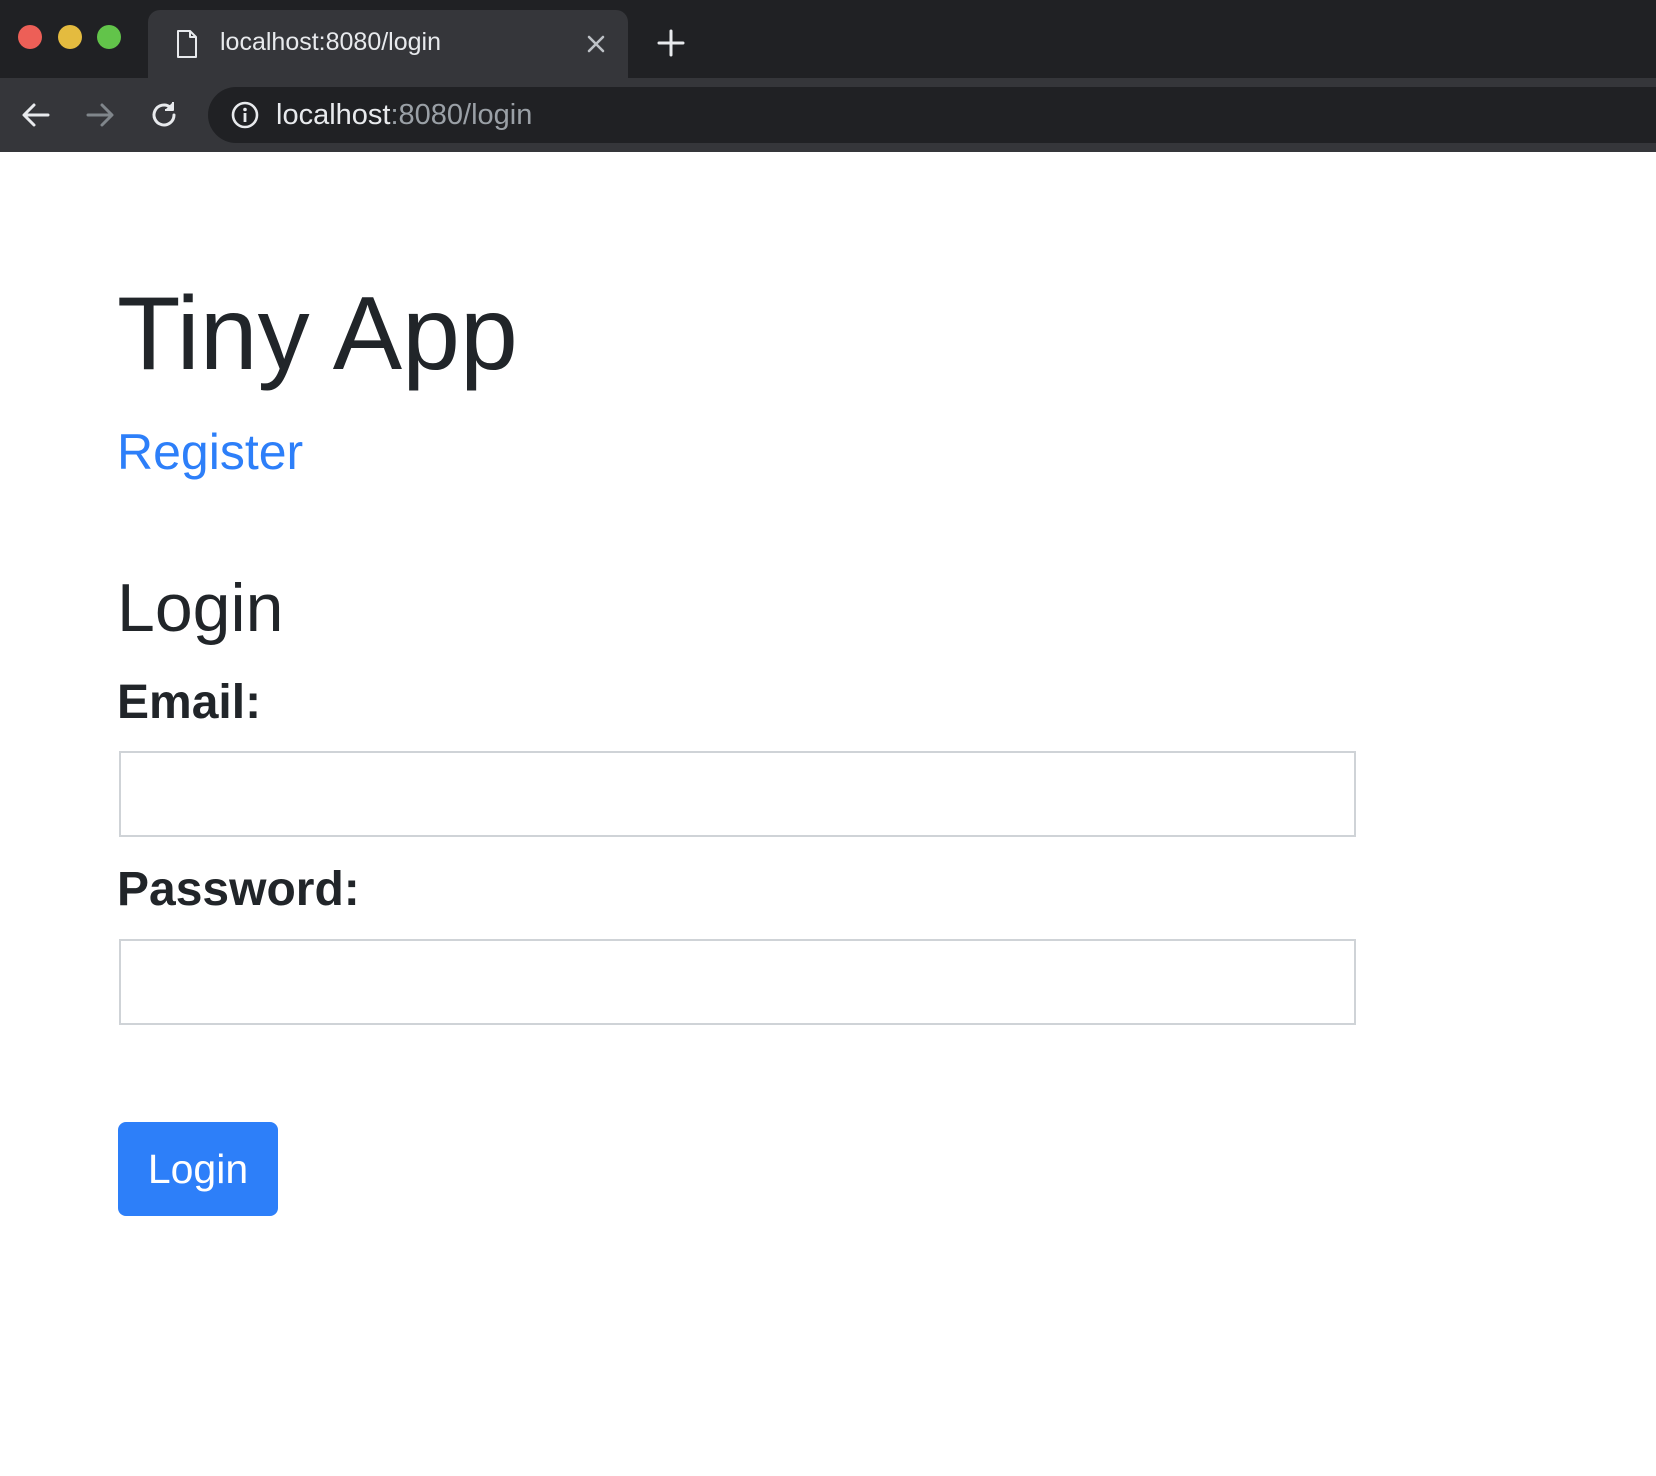  I want to click on login-button: Login, so click(198, 1169).